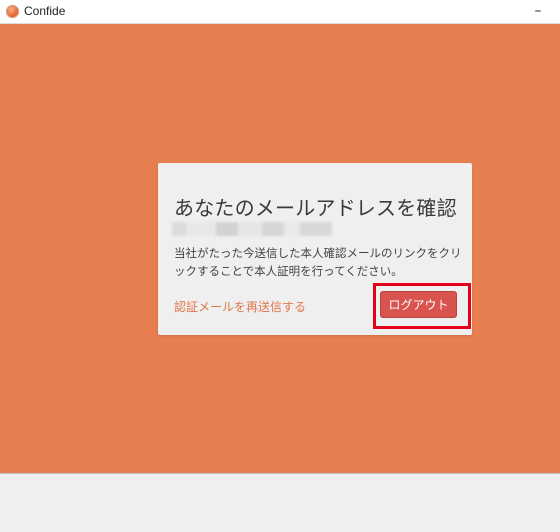  Describe the element at coordinates (538, 11) in the screenshot. I see `minimize-button: –` at that location.